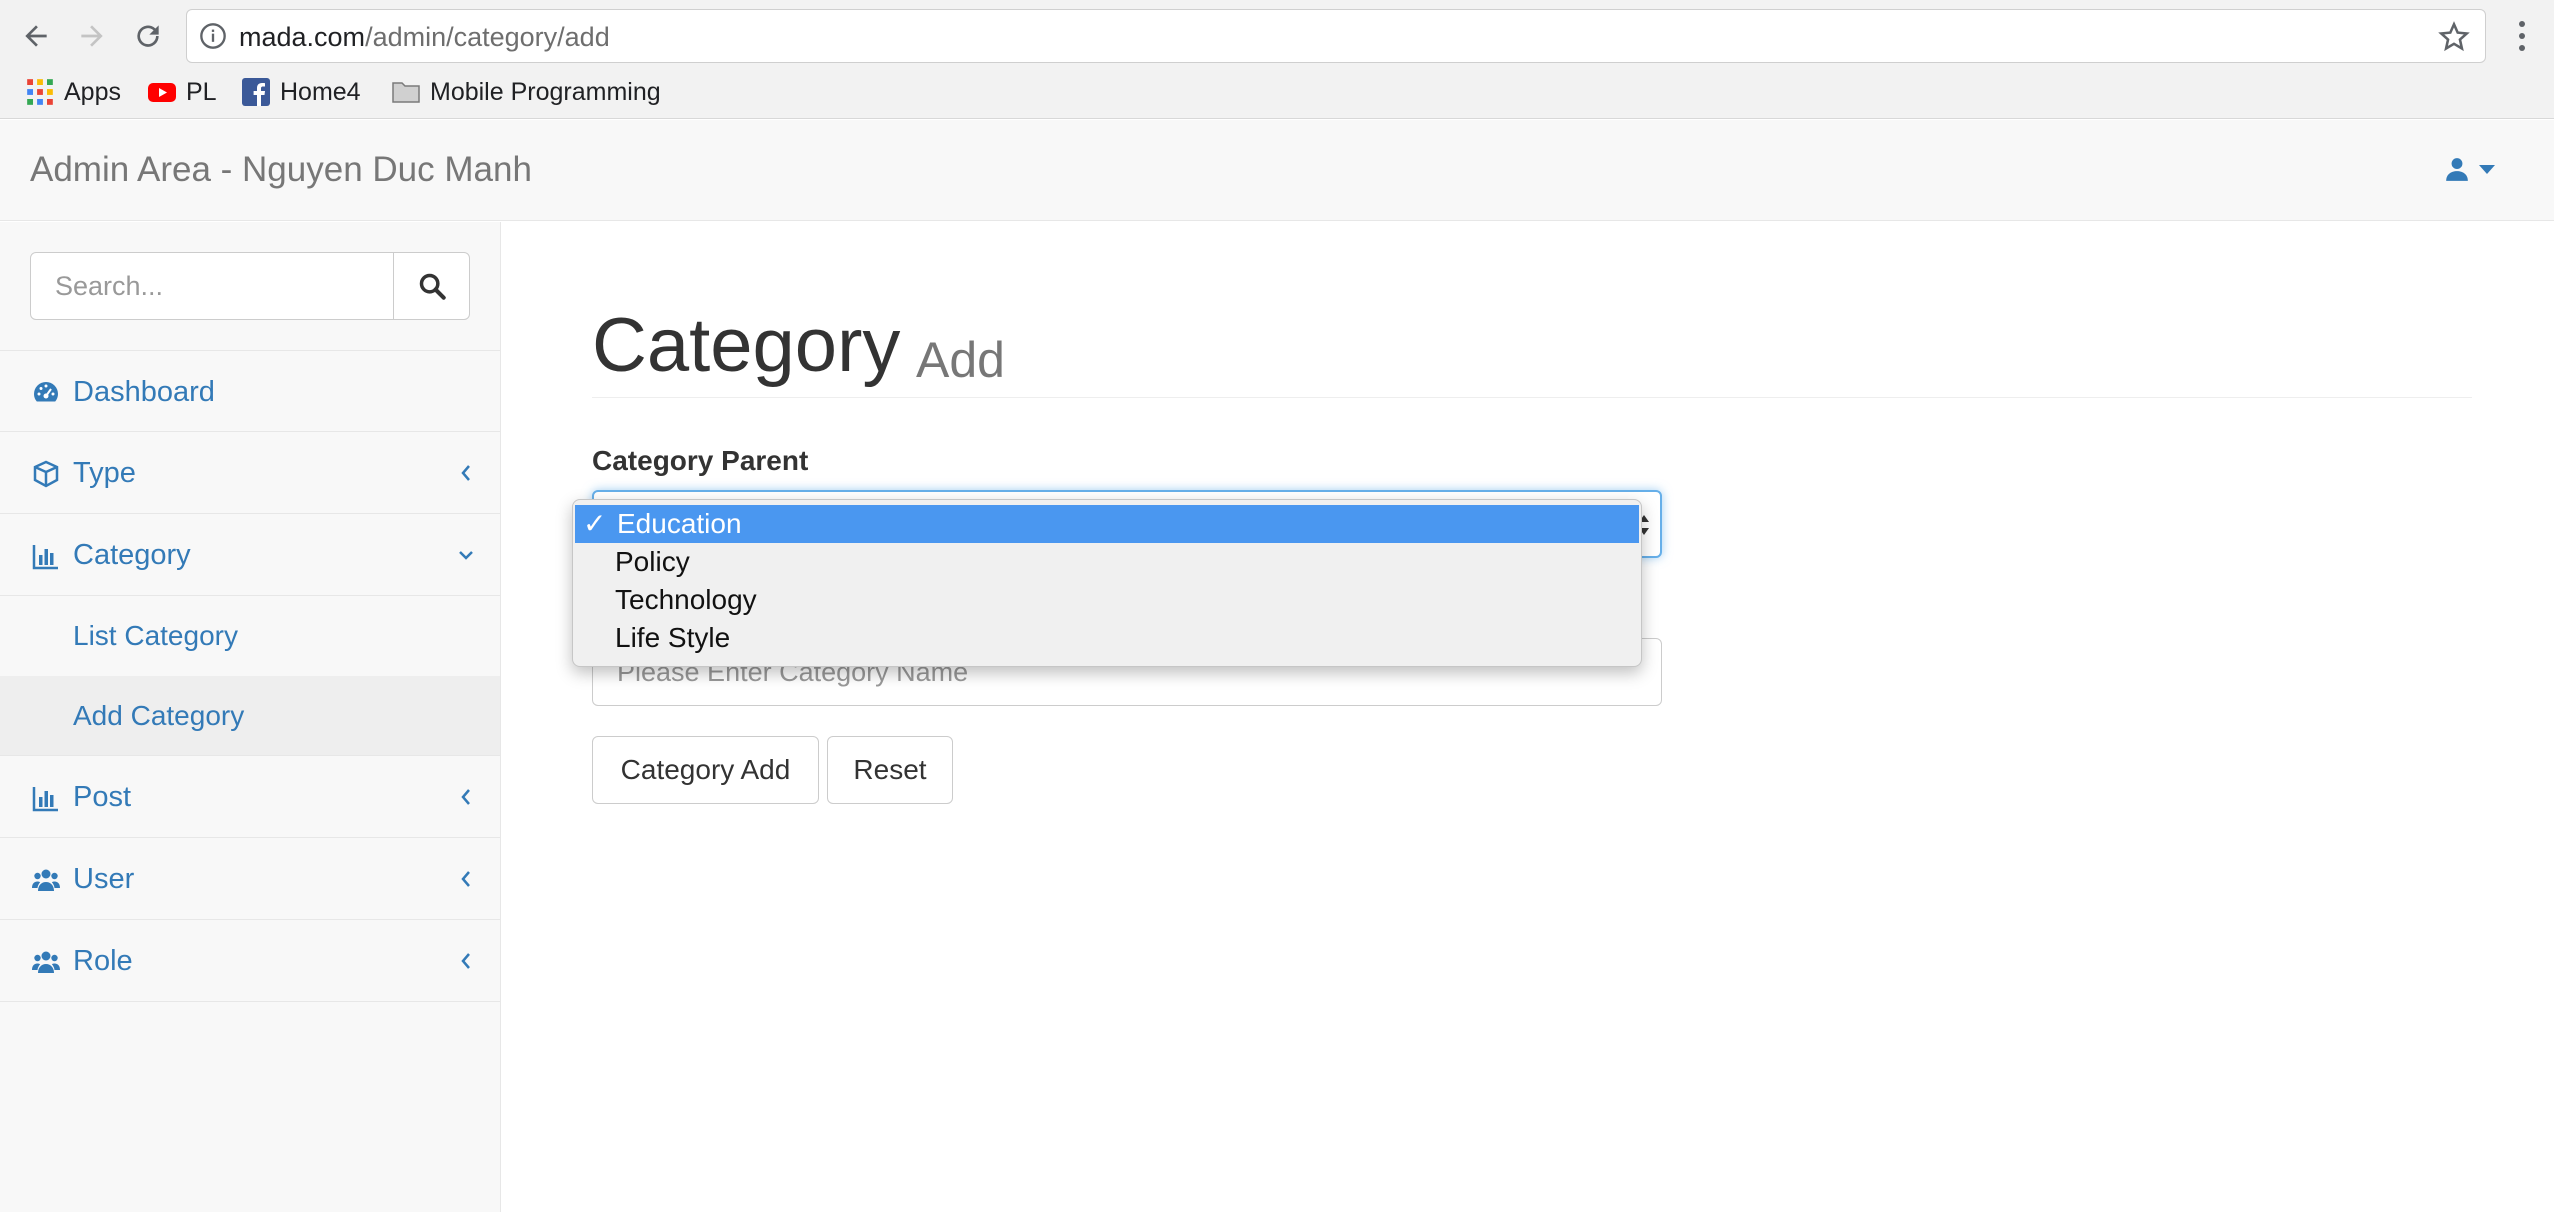 The image size is (2554, 1212). What do you see at coordinates (1107, 524) in the screenshot?
I see `dropdown-option-education: ✓ Education` at bounding box center [1107, 524].